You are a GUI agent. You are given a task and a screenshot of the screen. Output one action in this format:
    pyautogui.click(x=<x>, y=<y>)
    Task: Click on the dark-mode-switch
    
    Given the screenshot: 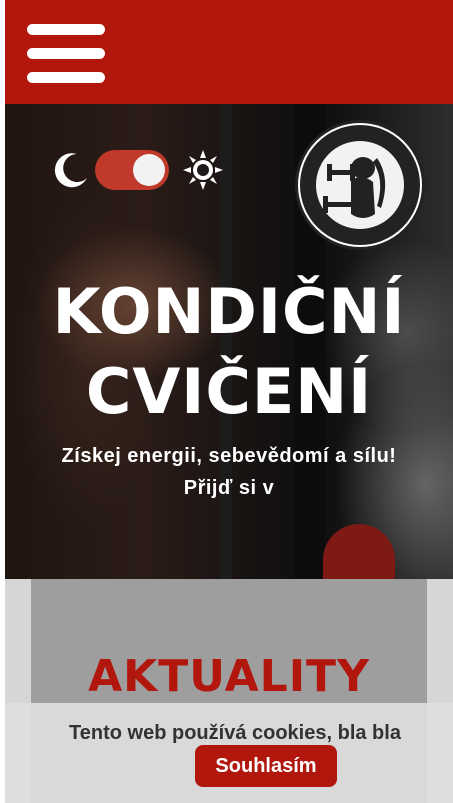 What is the action you would take?
    pyautogui.click(x=132, y=170)
    